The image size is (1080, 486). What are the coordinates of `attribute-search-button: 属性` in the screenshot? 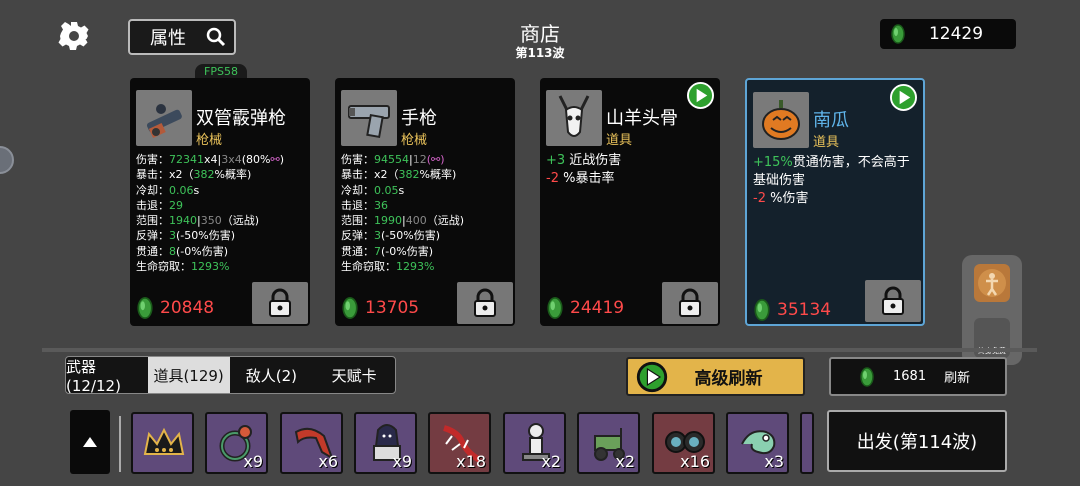 It's located at (182, 37).